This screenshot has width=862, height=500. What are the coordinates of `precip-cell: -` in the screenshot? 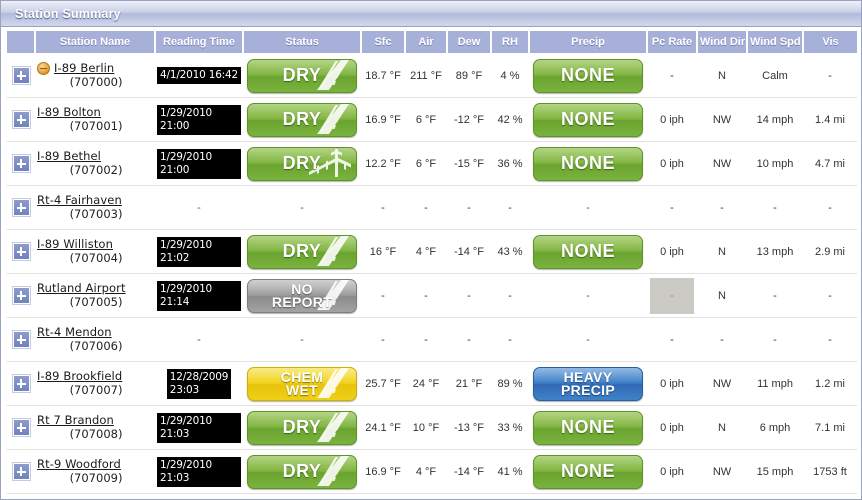 It's located at (588, 295).